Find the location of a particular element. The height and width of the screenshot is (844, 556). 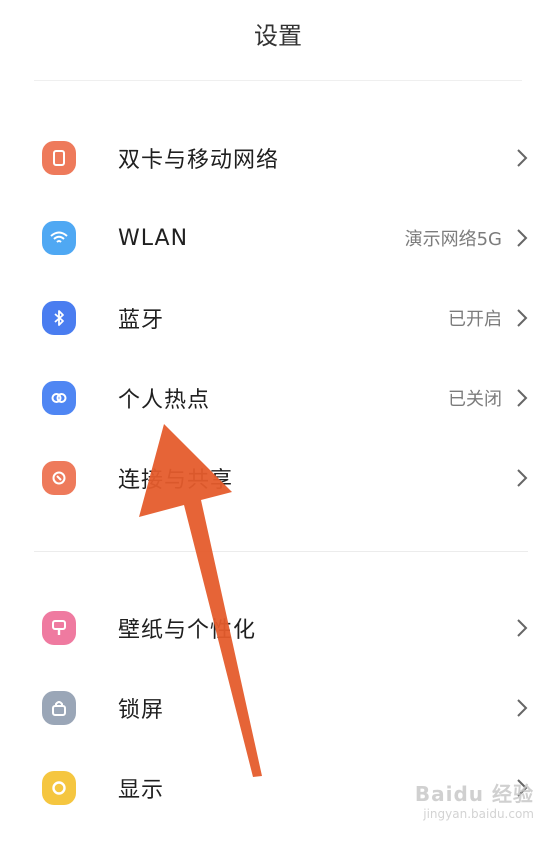

hotspot-icon is located at coordinates (59, 398).